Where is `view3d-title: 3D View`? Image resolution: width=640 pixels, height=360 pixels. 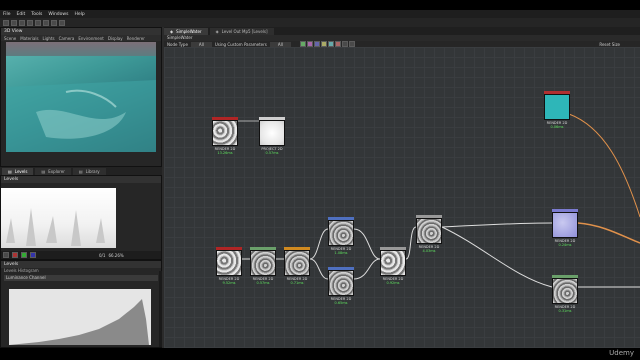 view3d-title: 3D View is located at coordinates (81, 31).